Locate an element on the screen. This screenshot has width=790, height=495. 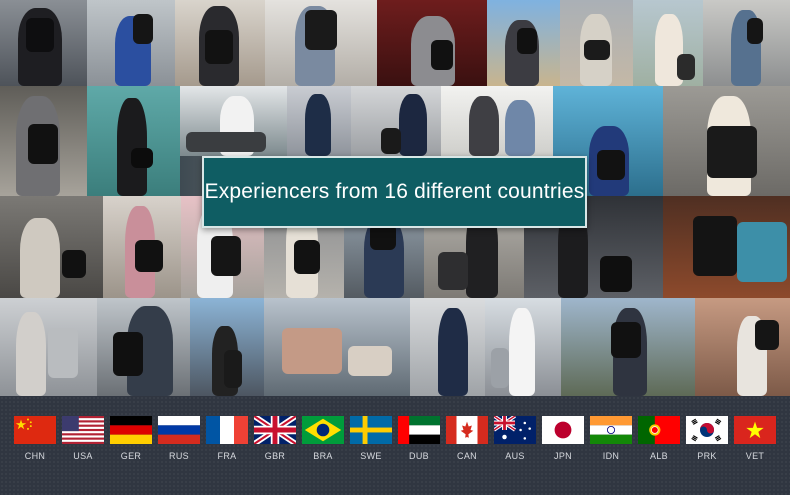
flag-item: BRA is located at coordinates (323, 438).